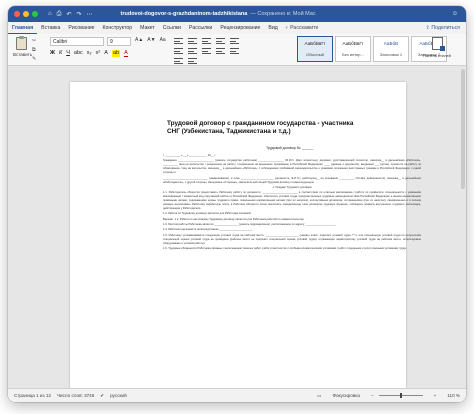 The width and height of the screenshot is (474, 414). Describe the element at coordinates (178, 61) in the screenshot. I see `line-spacing-icon` at that location.